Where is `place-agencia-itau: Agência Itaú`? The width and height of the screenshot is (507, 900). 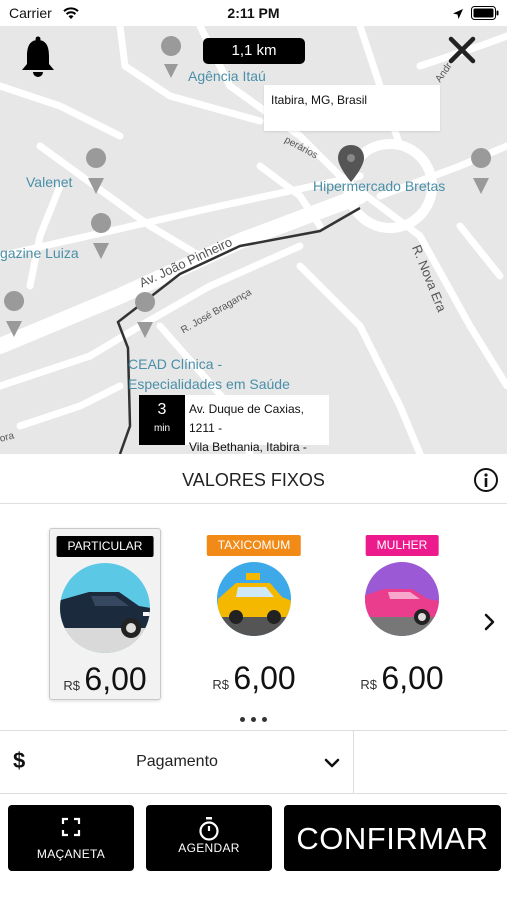 place-agencia-itau: Agência Itaú is located at coordinates (227, 76).